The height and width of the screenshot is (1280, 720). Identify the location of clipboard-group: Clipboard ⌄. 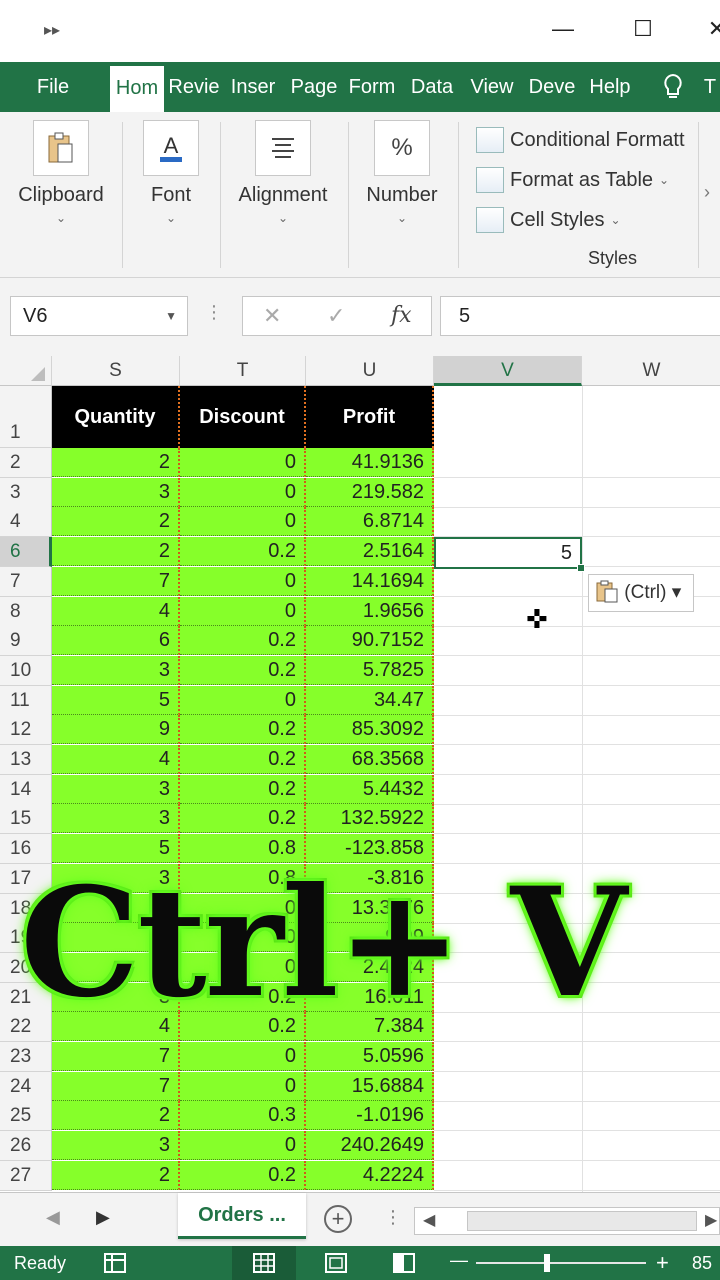
(61, 172).